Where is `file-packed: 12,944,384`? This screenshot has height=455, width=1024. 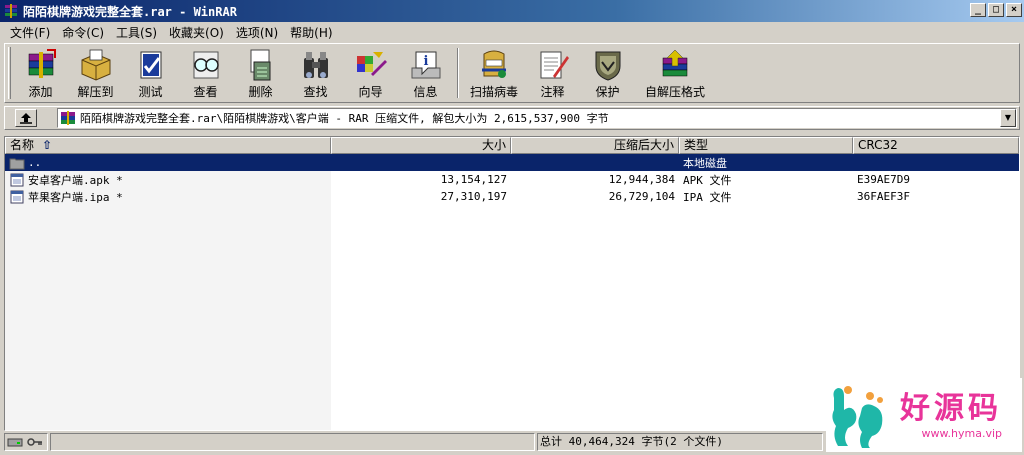
file-packed: 12,944,384 is located at coordinates (641, 179).